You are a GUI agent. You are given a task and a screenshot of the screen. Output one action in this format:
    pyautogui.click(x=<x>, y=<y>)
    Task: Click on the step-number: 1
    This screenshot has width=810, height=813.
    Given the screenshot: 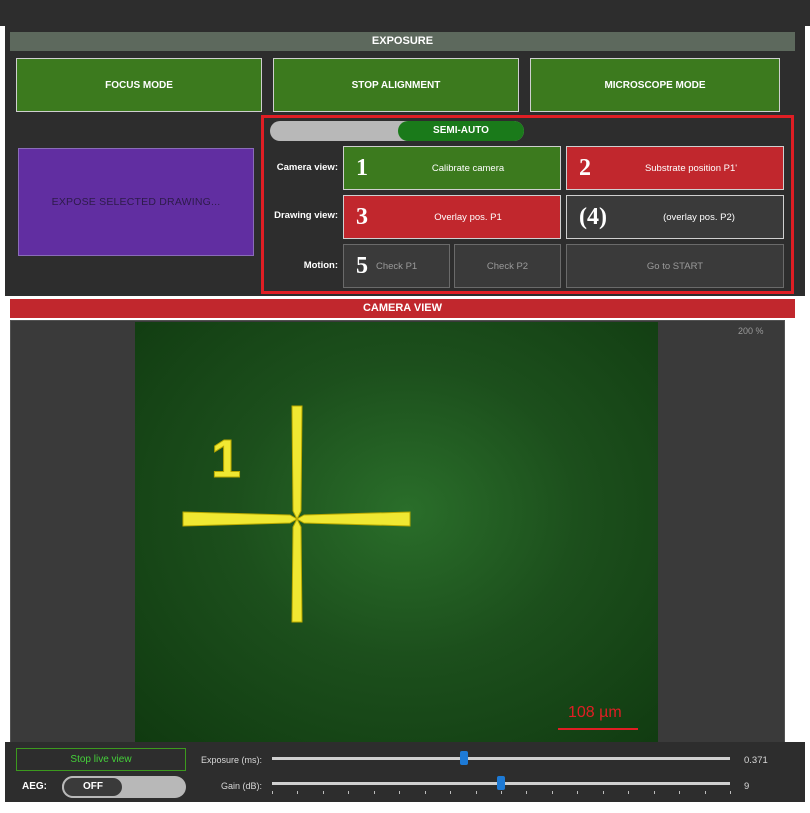 What is the action you would take?
    pyautogui.click(x=362, y=168)
    